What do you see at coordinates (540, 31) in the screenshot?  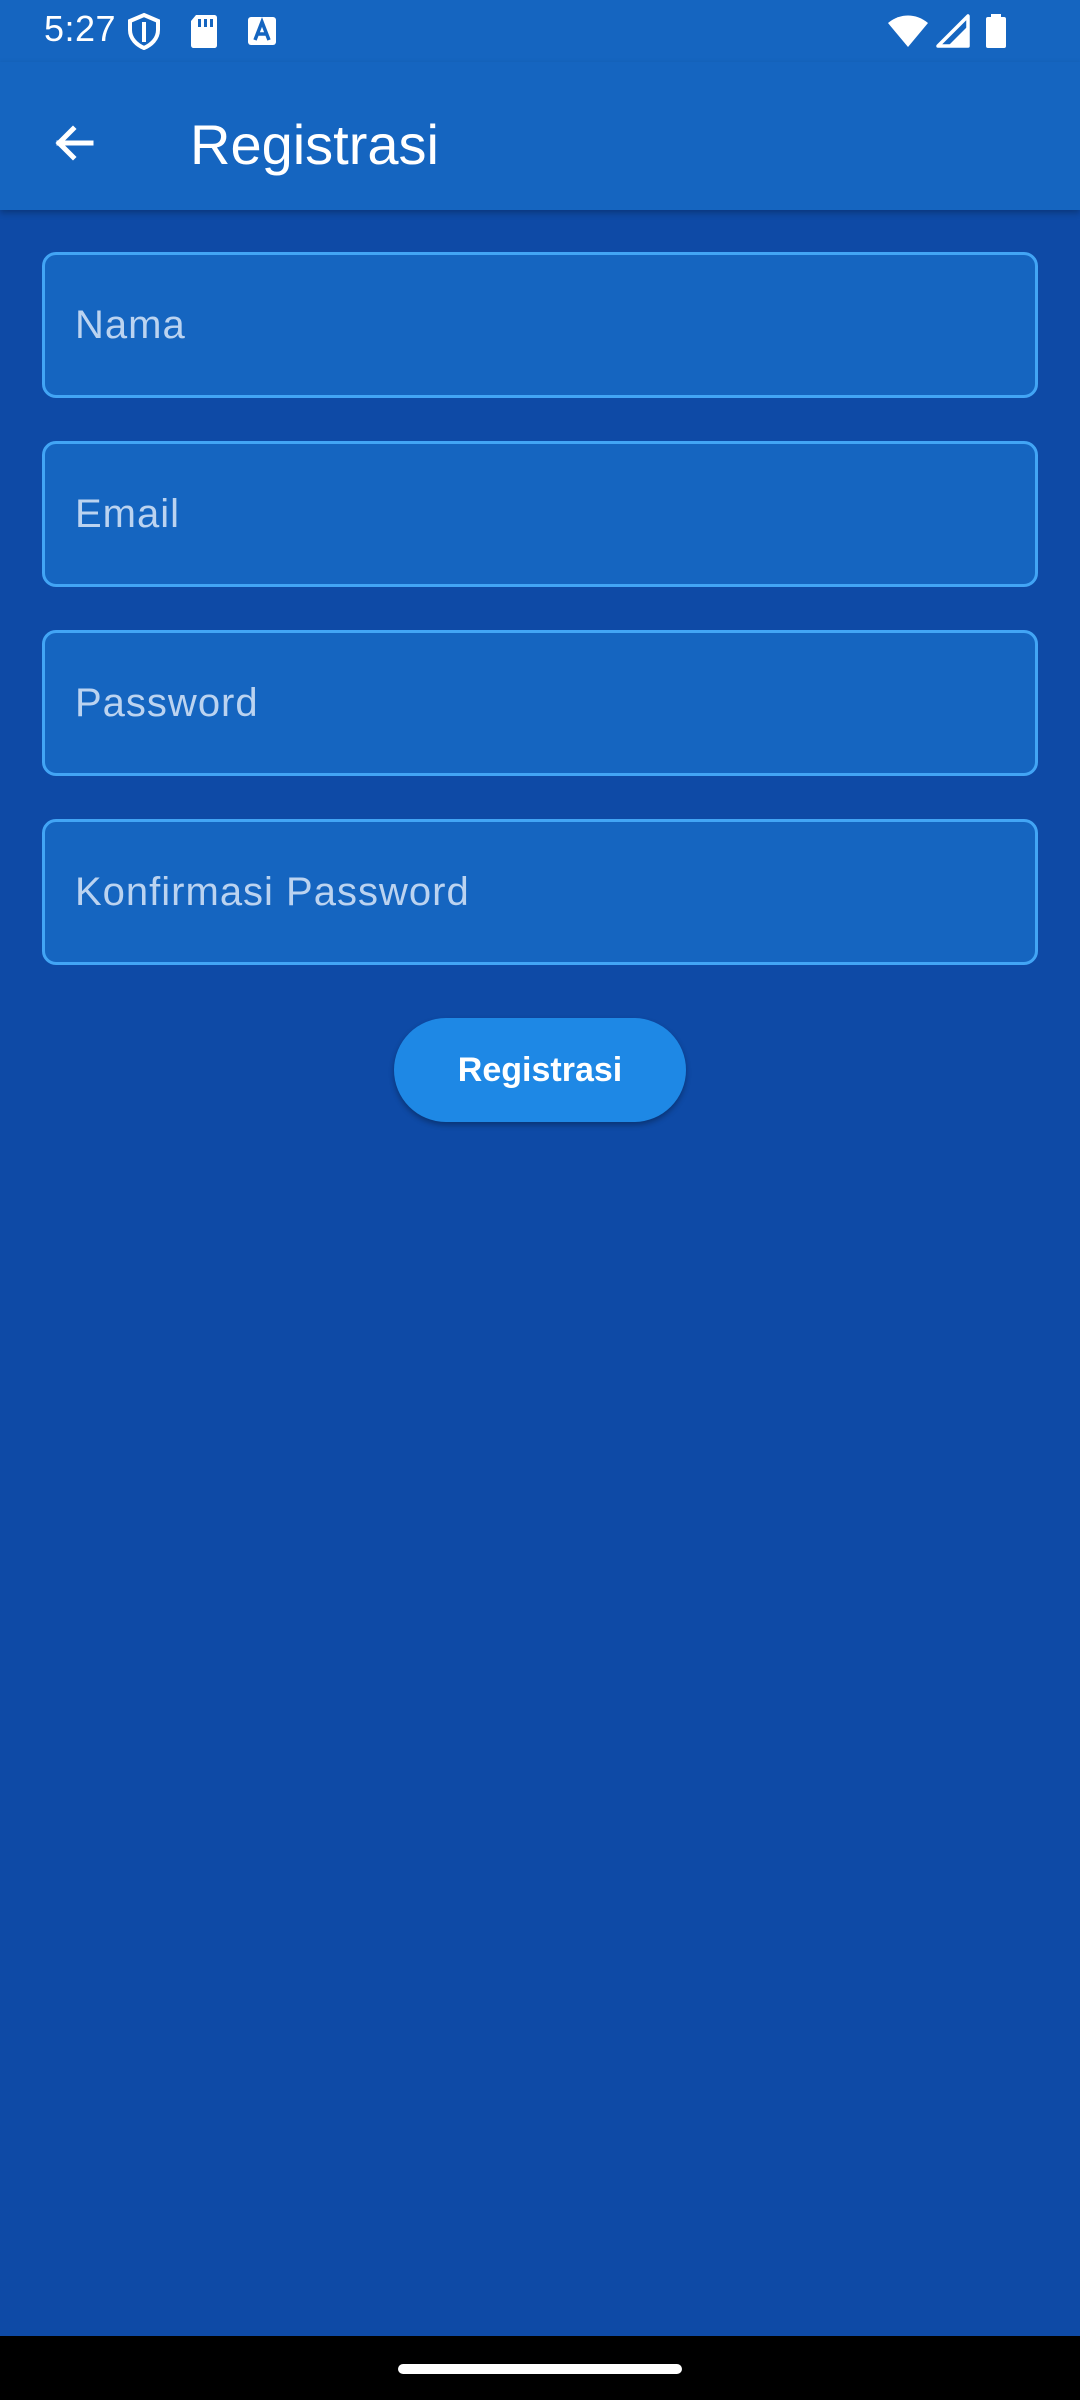 I see `status-bar: 5:27` at bounding box center [540, 31].